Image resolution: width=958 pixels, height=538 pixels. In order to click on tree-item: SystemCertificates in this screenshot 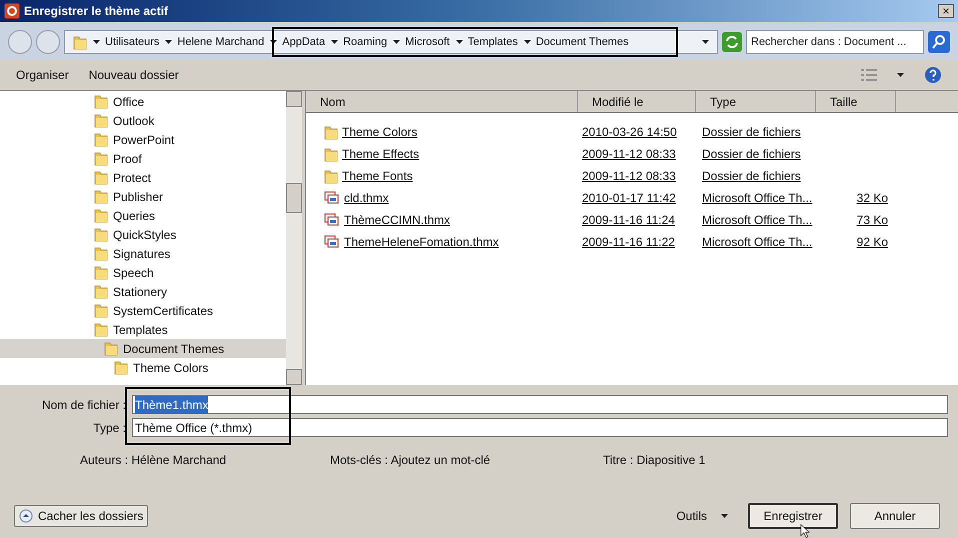, I will do `click(143, 310)`.